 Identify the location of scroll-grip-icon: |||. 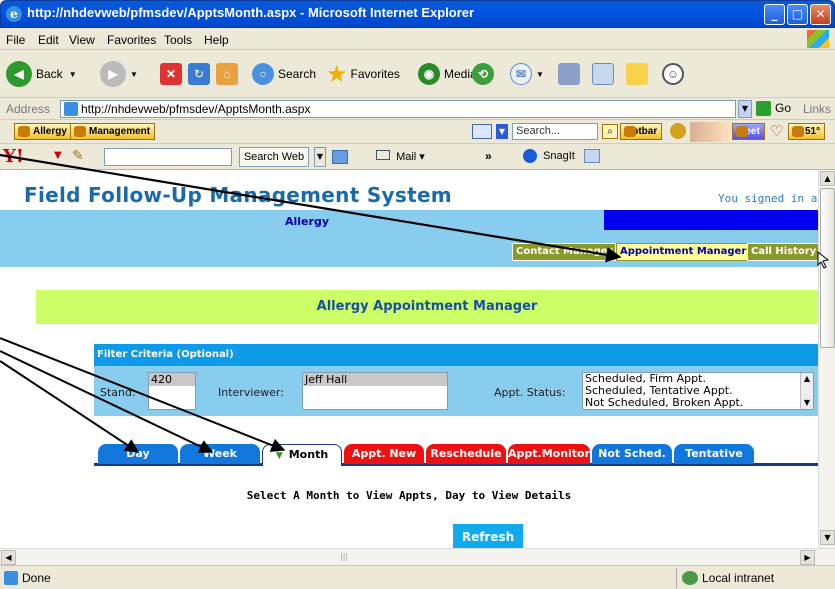
(344, 556).